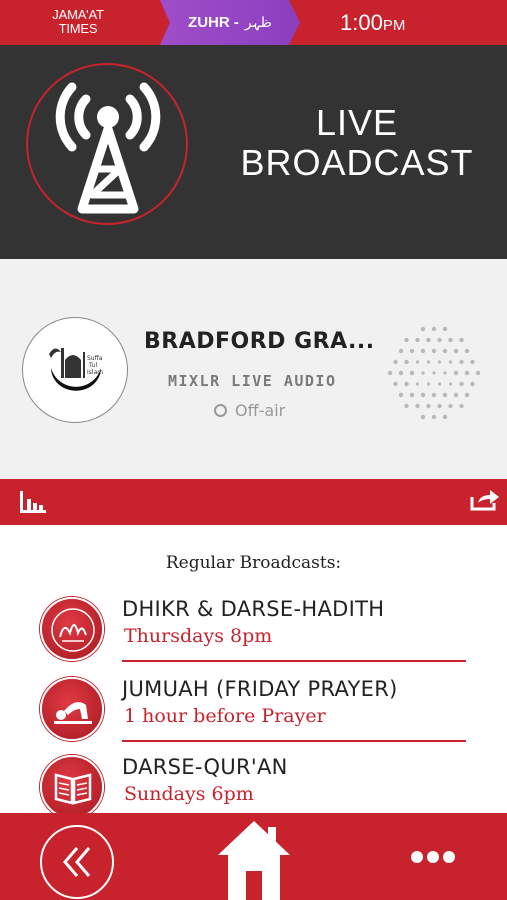 This screenshot has height=900, width=507. Describe the element at coordinates (253, 609) in the screenshot. I see `broadcast-name: DHIKR & DARSE-HADITH` at that location.